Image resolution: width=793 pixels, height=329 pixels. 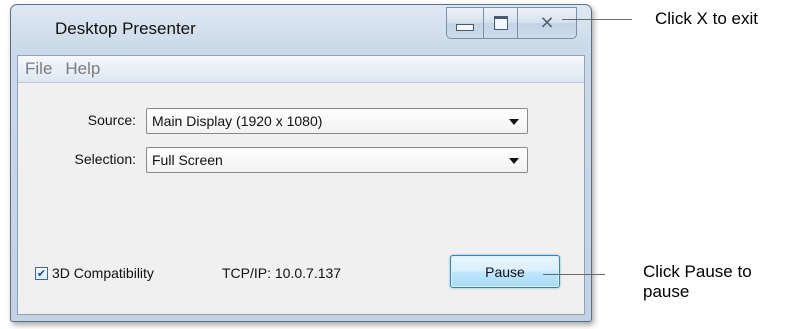 What do you see at coordinates (237, 121) in the screenshot?
I see `source-value: Main Display (1920 x 1080)` at bounding box center [237, 121].